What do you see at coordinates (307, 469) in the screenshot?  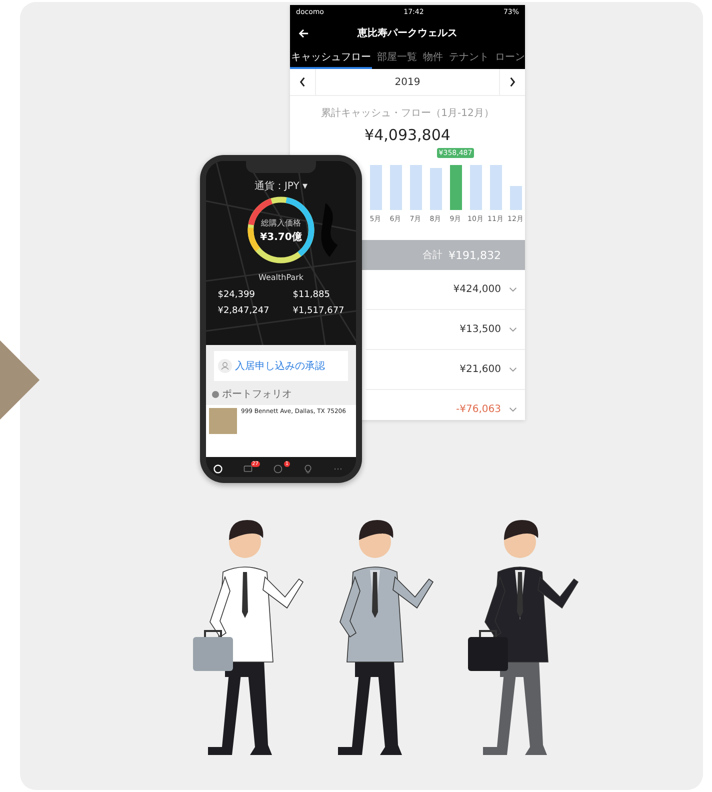 I see `bulb-icon` at bounding box center [307, 469].